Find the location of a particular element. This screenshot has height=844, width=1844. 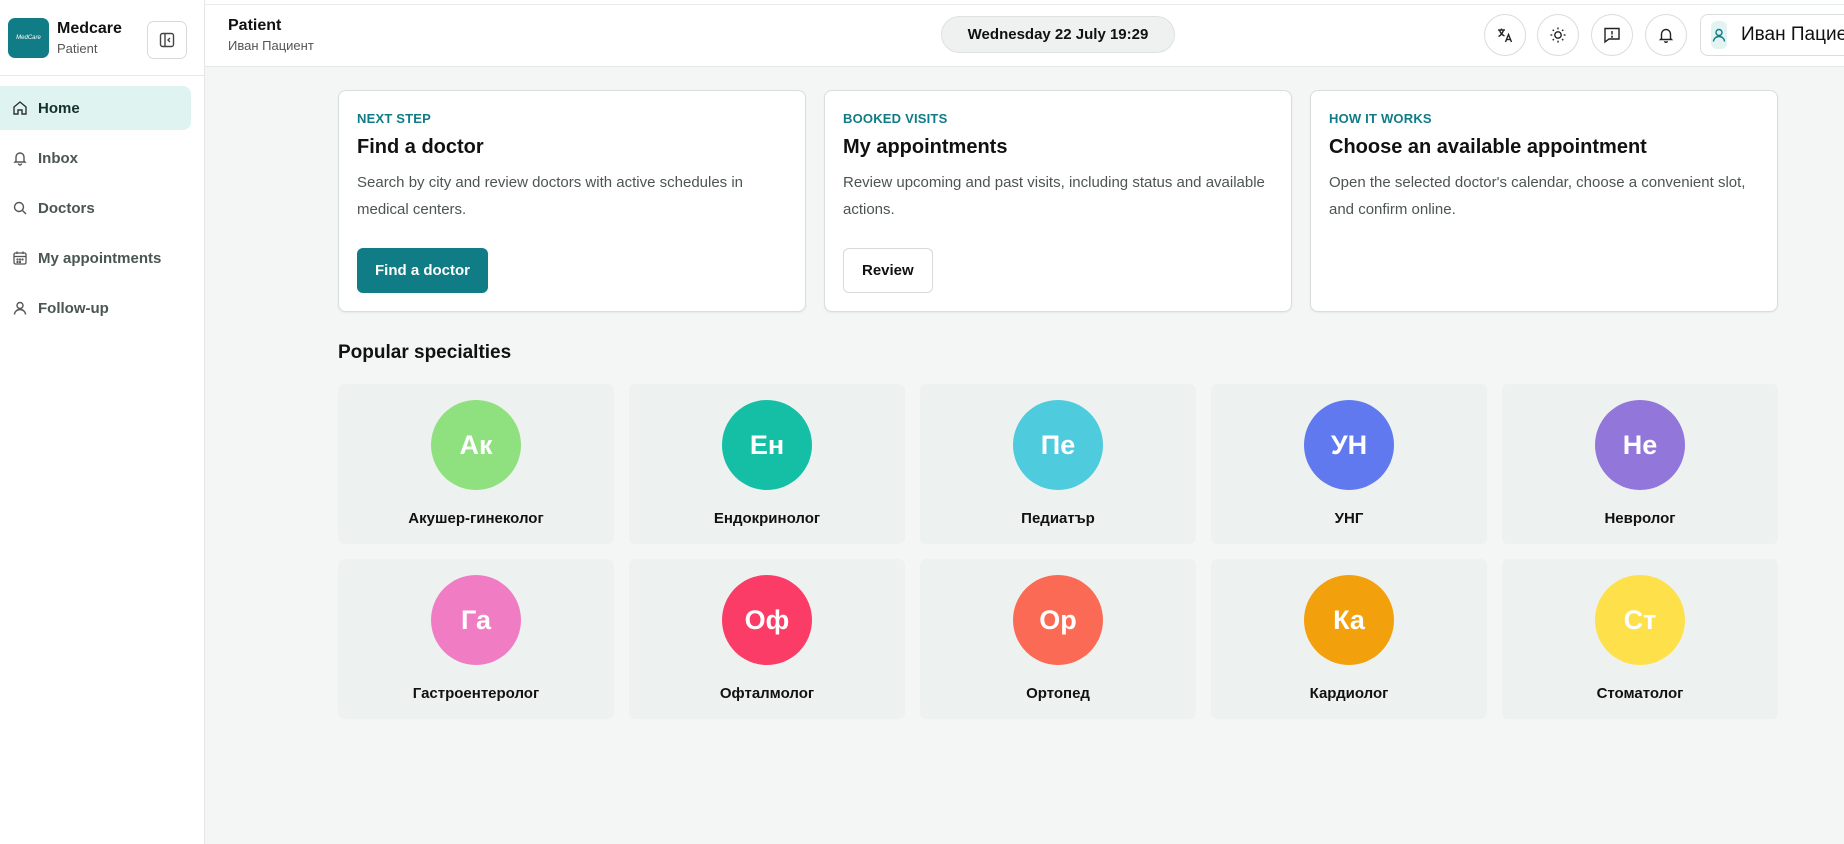

specialty-tile: Ен Ендокринолог is located at coordinates (767, 464).